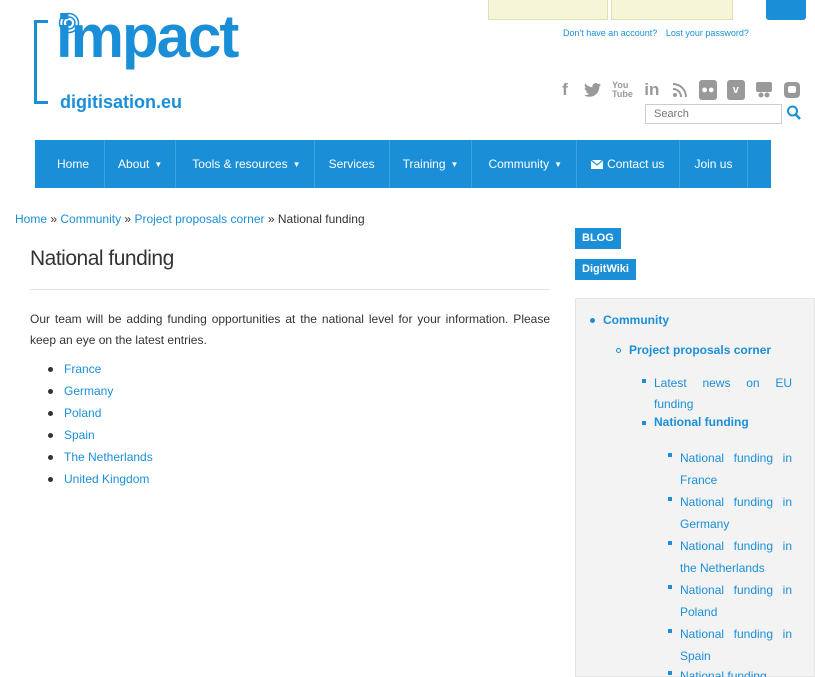  I want to click on list-item: Germany, so click(100, 394).